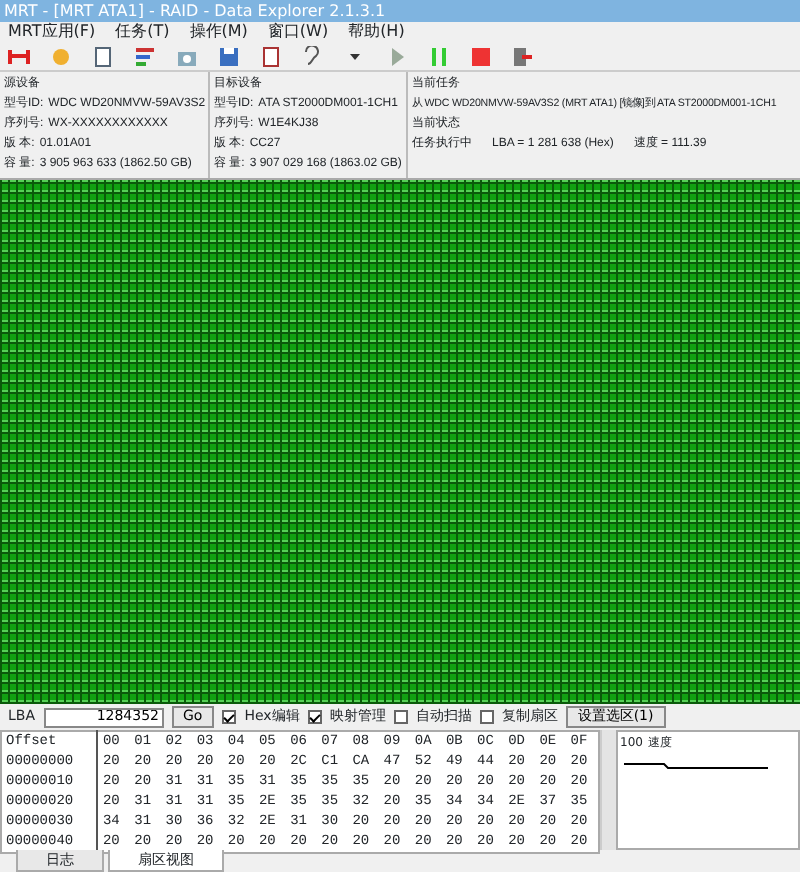 This screenshot has width=800, height=872. Describe the element at coordinates (481, 56) in the screenshot. I see `stop-icon` at that location.